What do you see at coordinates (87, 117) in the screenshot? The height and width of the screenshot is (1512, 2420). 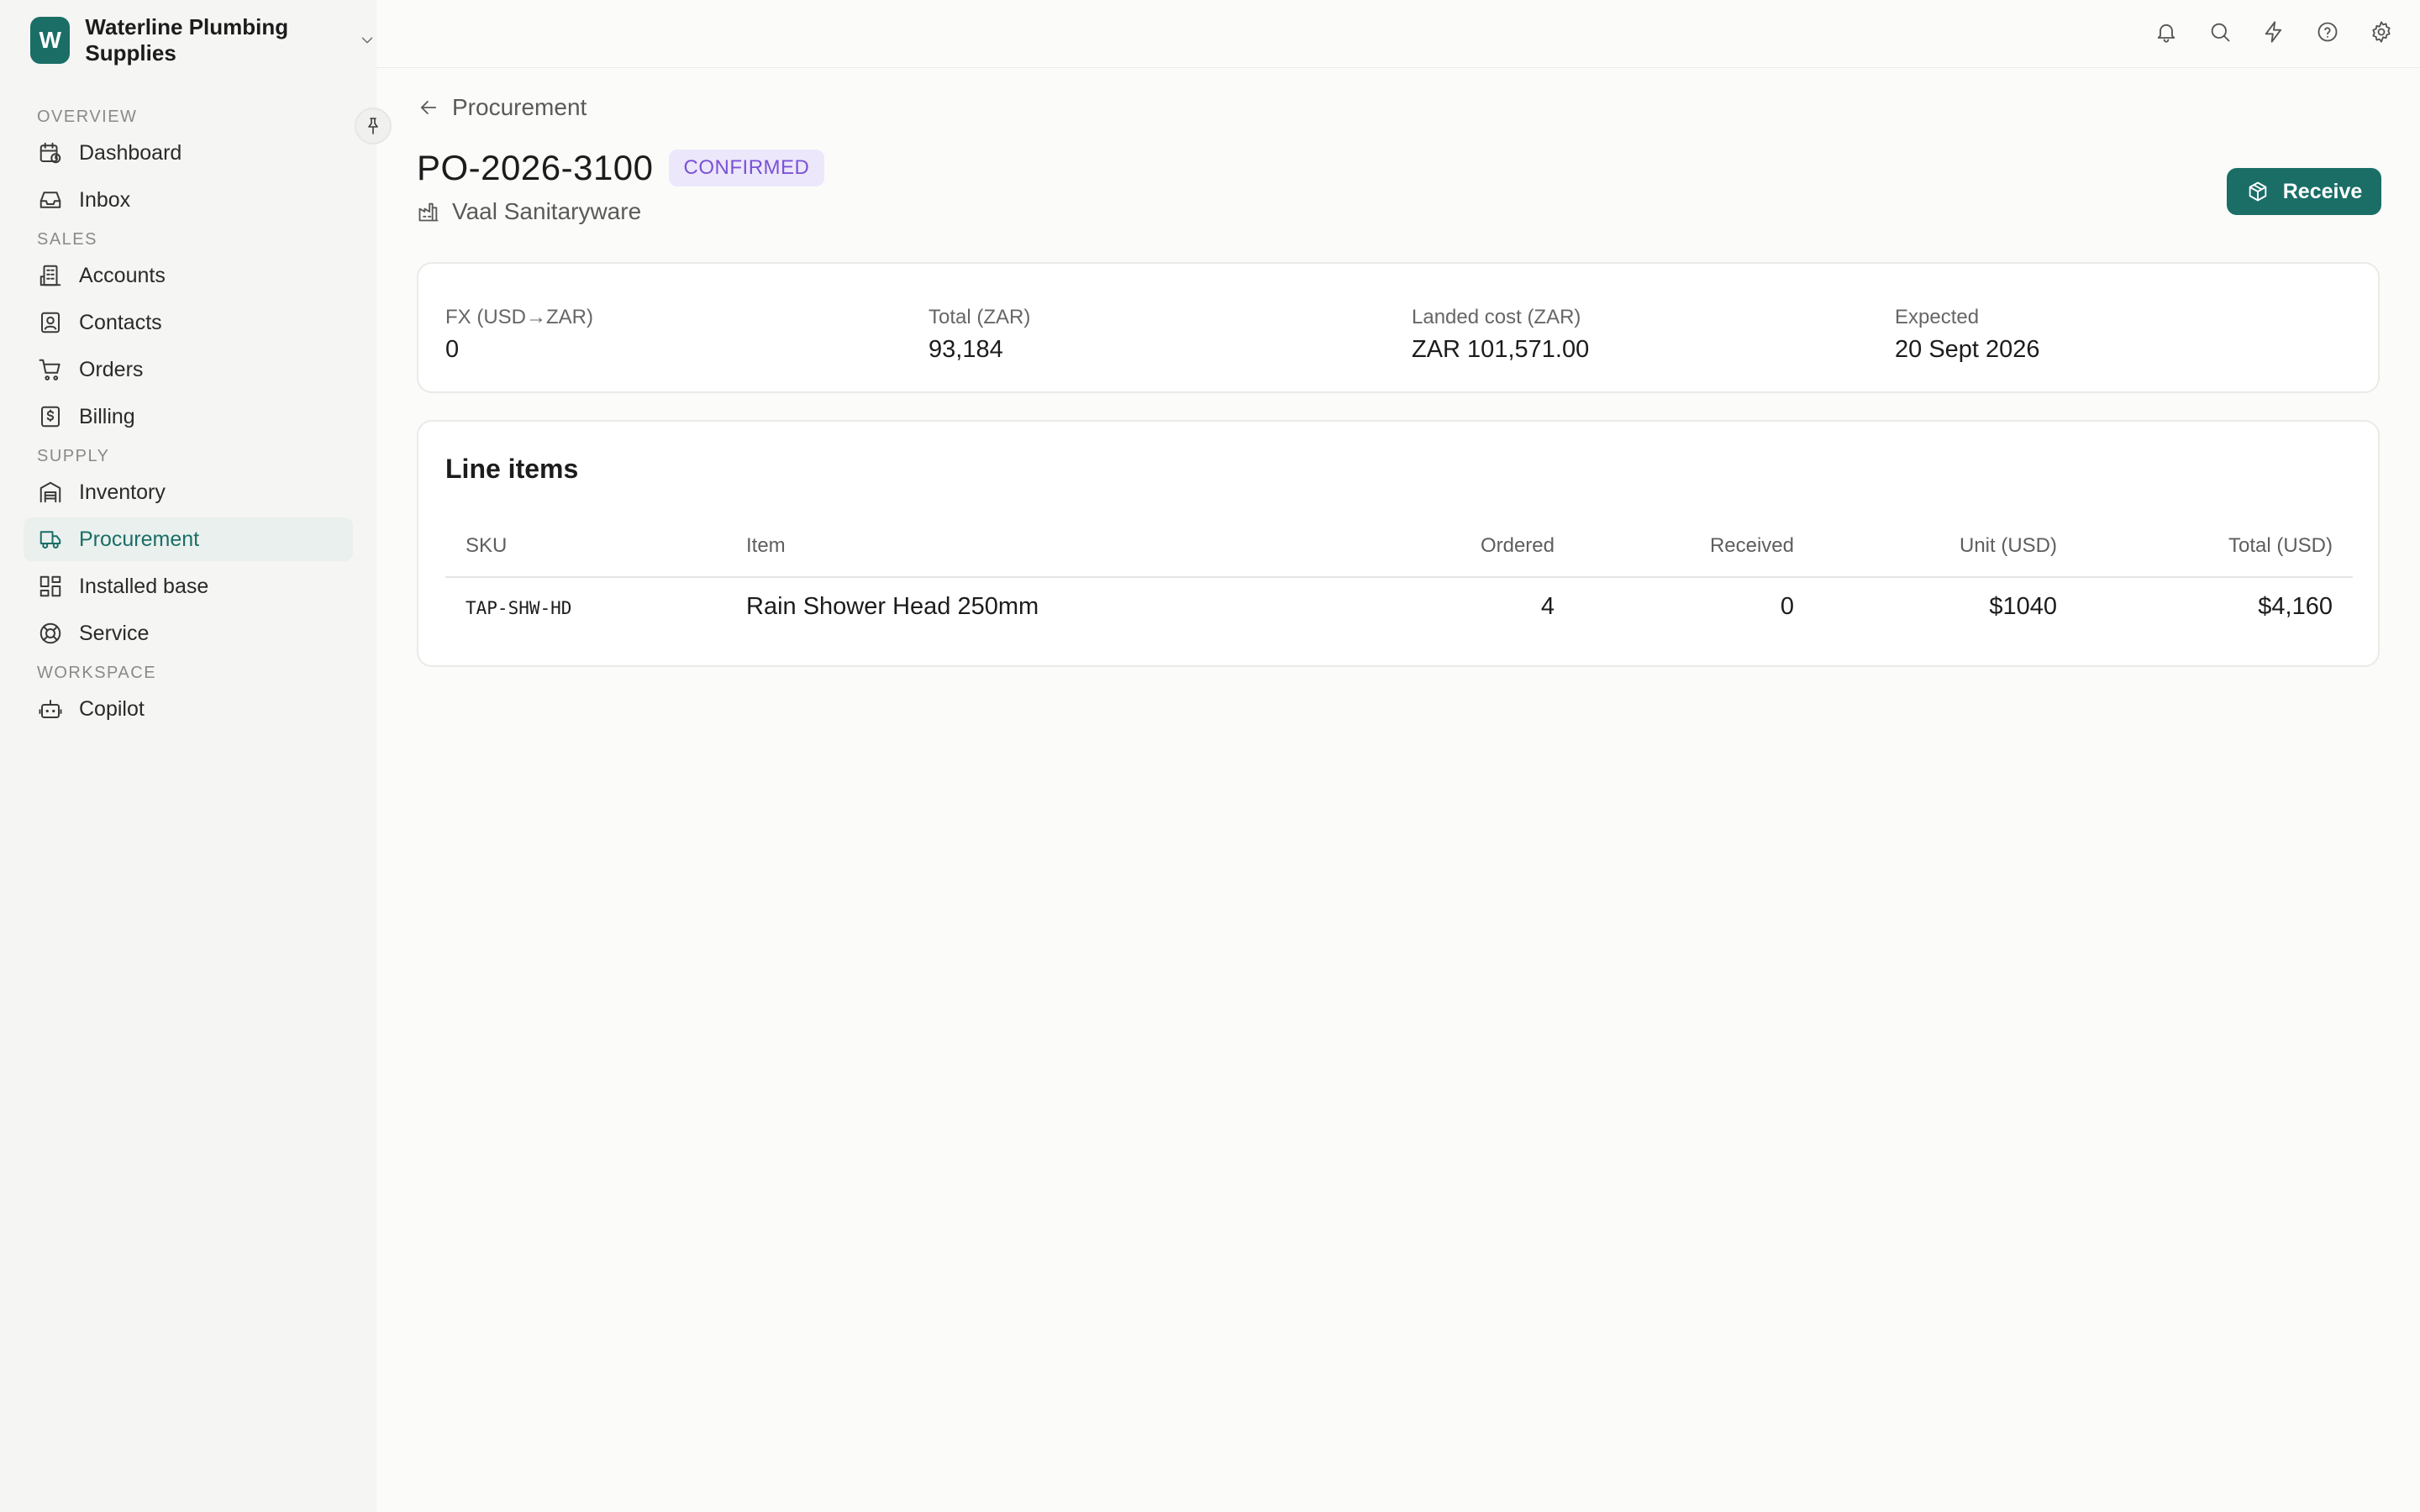 I see `nav-section-overview: OVERVIEW` at bounding box center [87, 117].